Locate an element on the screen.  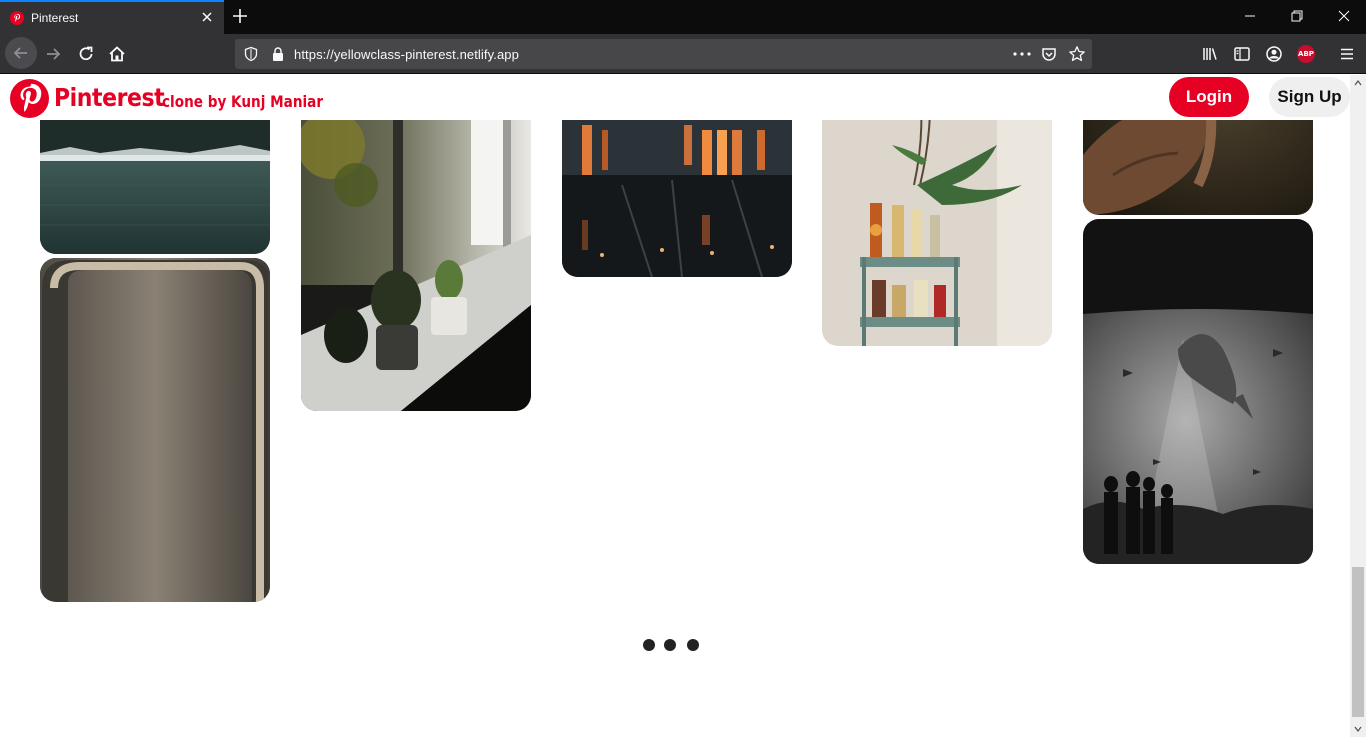
back-arrow-icon is located at coordinates (20, 53).